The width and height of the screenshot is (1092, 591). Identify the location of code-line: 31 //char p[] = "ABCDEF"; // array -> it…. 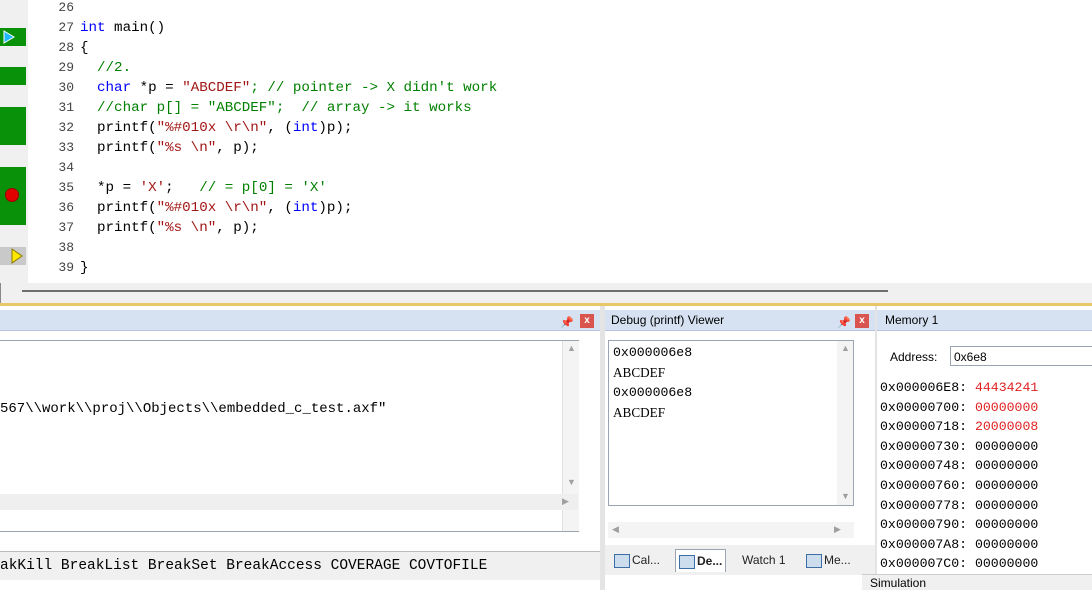
(546, 108).